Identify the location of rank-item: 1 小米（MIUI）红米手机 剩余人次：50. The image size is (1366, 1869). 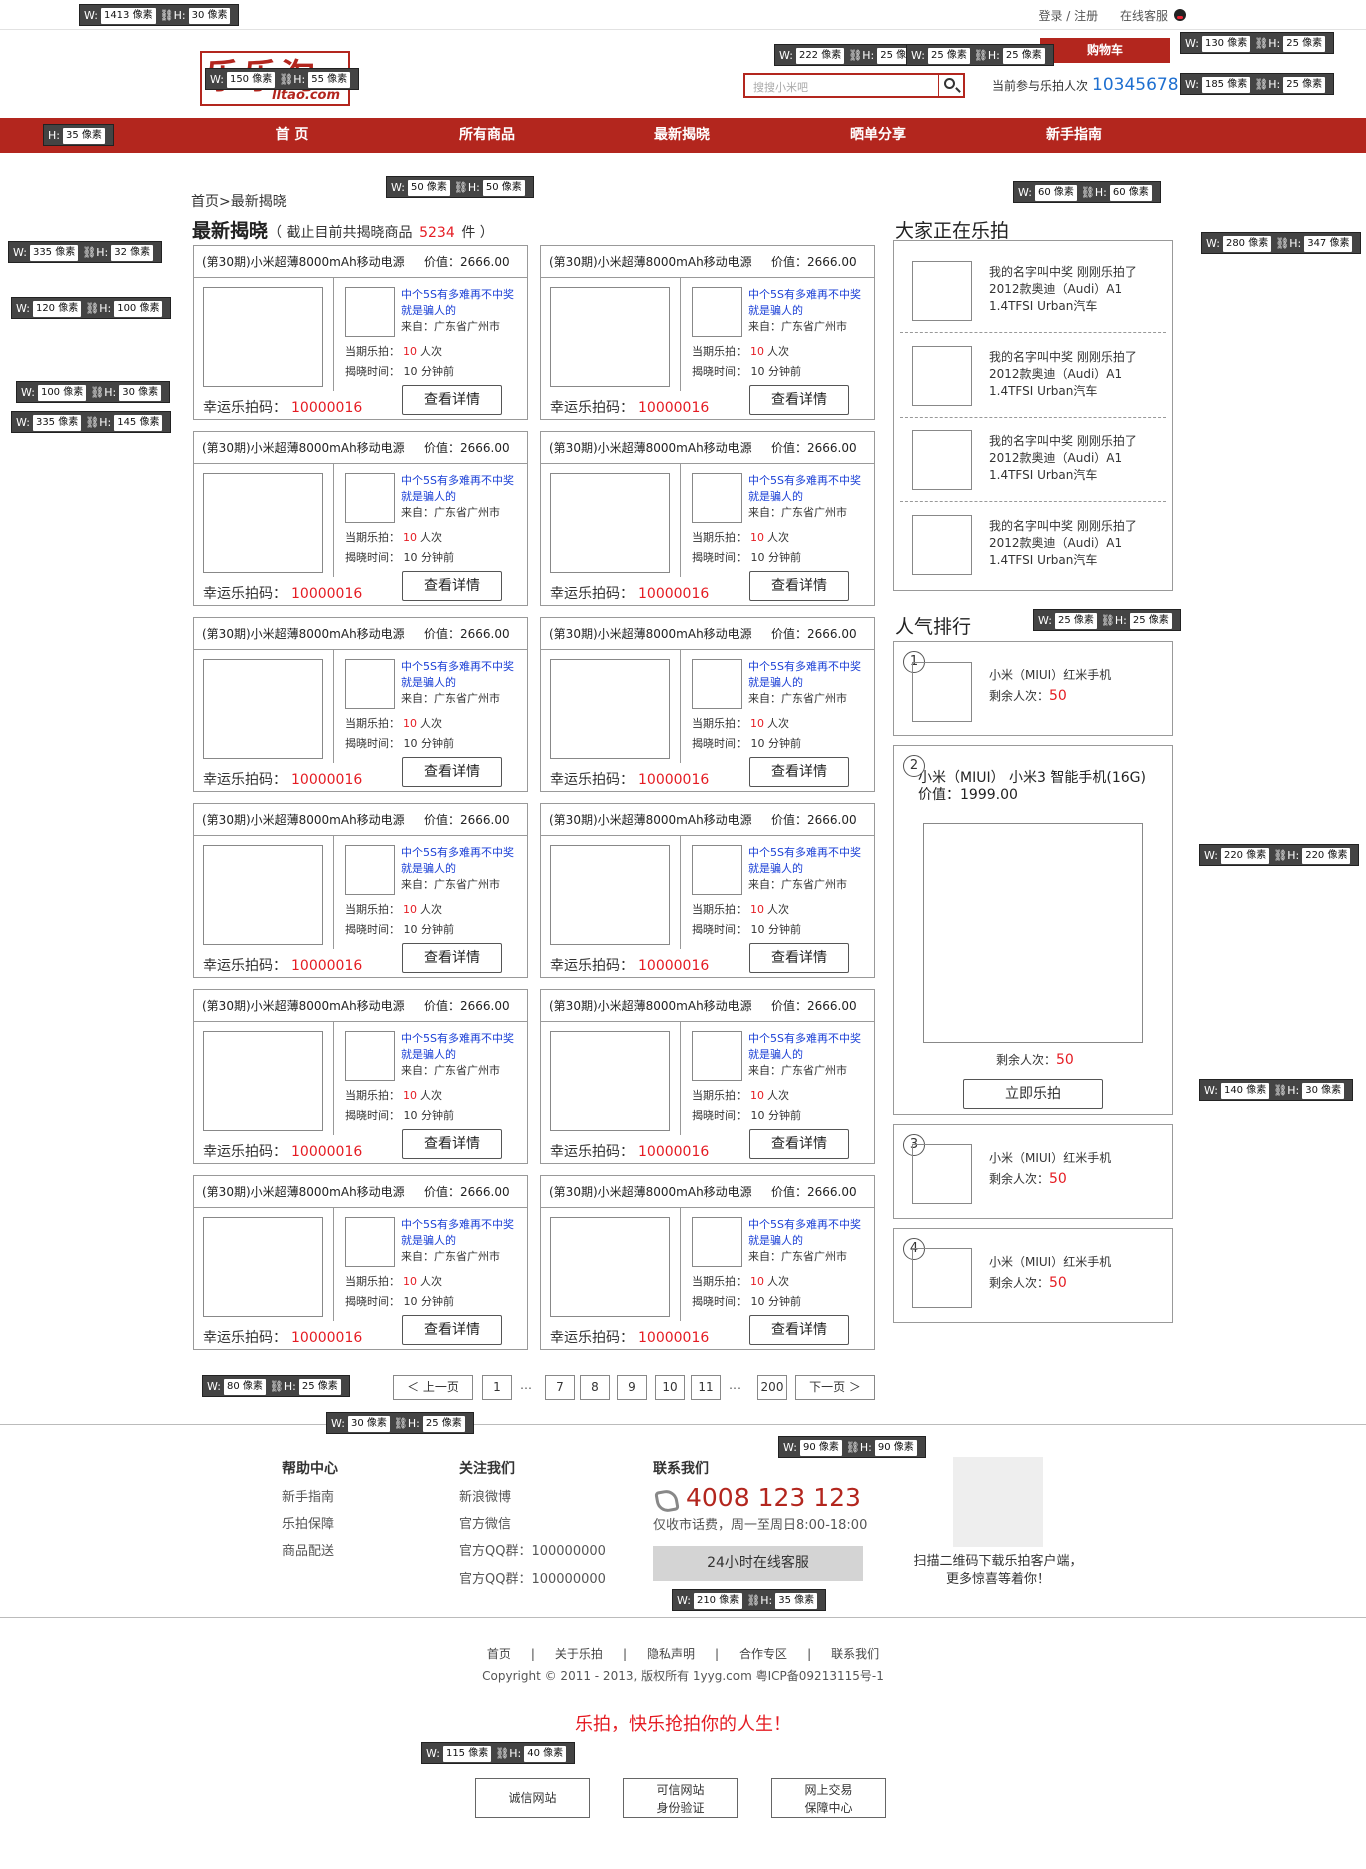
(1033, 688).